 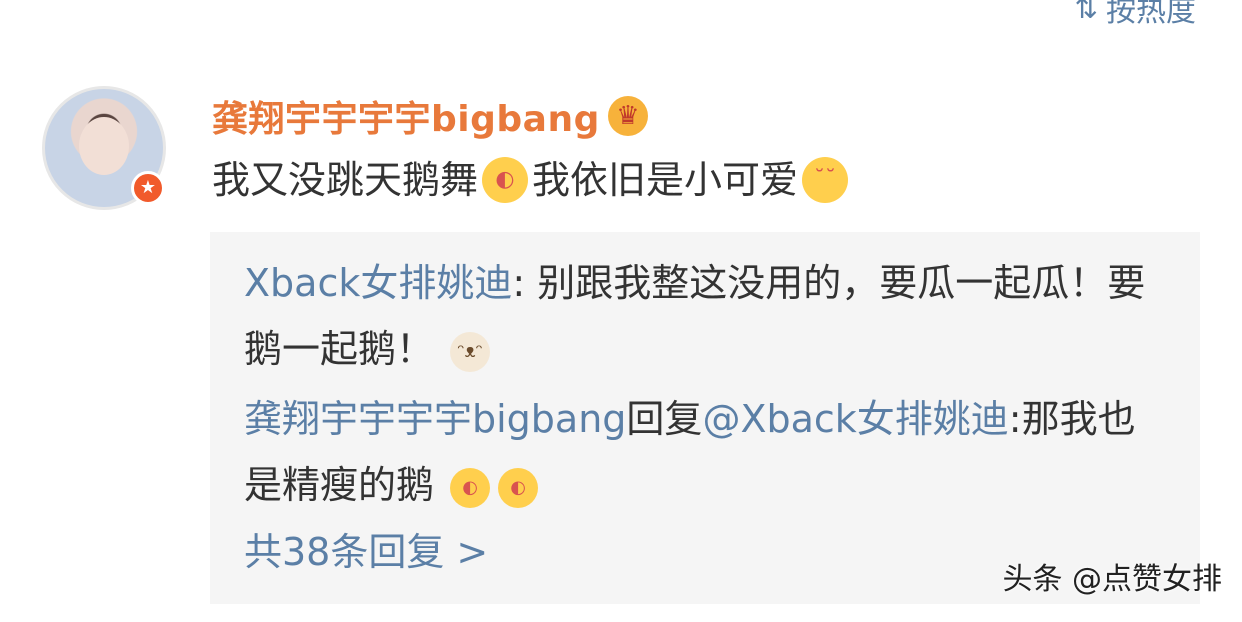 I want to click on reply-author-link: 龚翔宇宇宇宇bigbang, so click(x=435, y=419).